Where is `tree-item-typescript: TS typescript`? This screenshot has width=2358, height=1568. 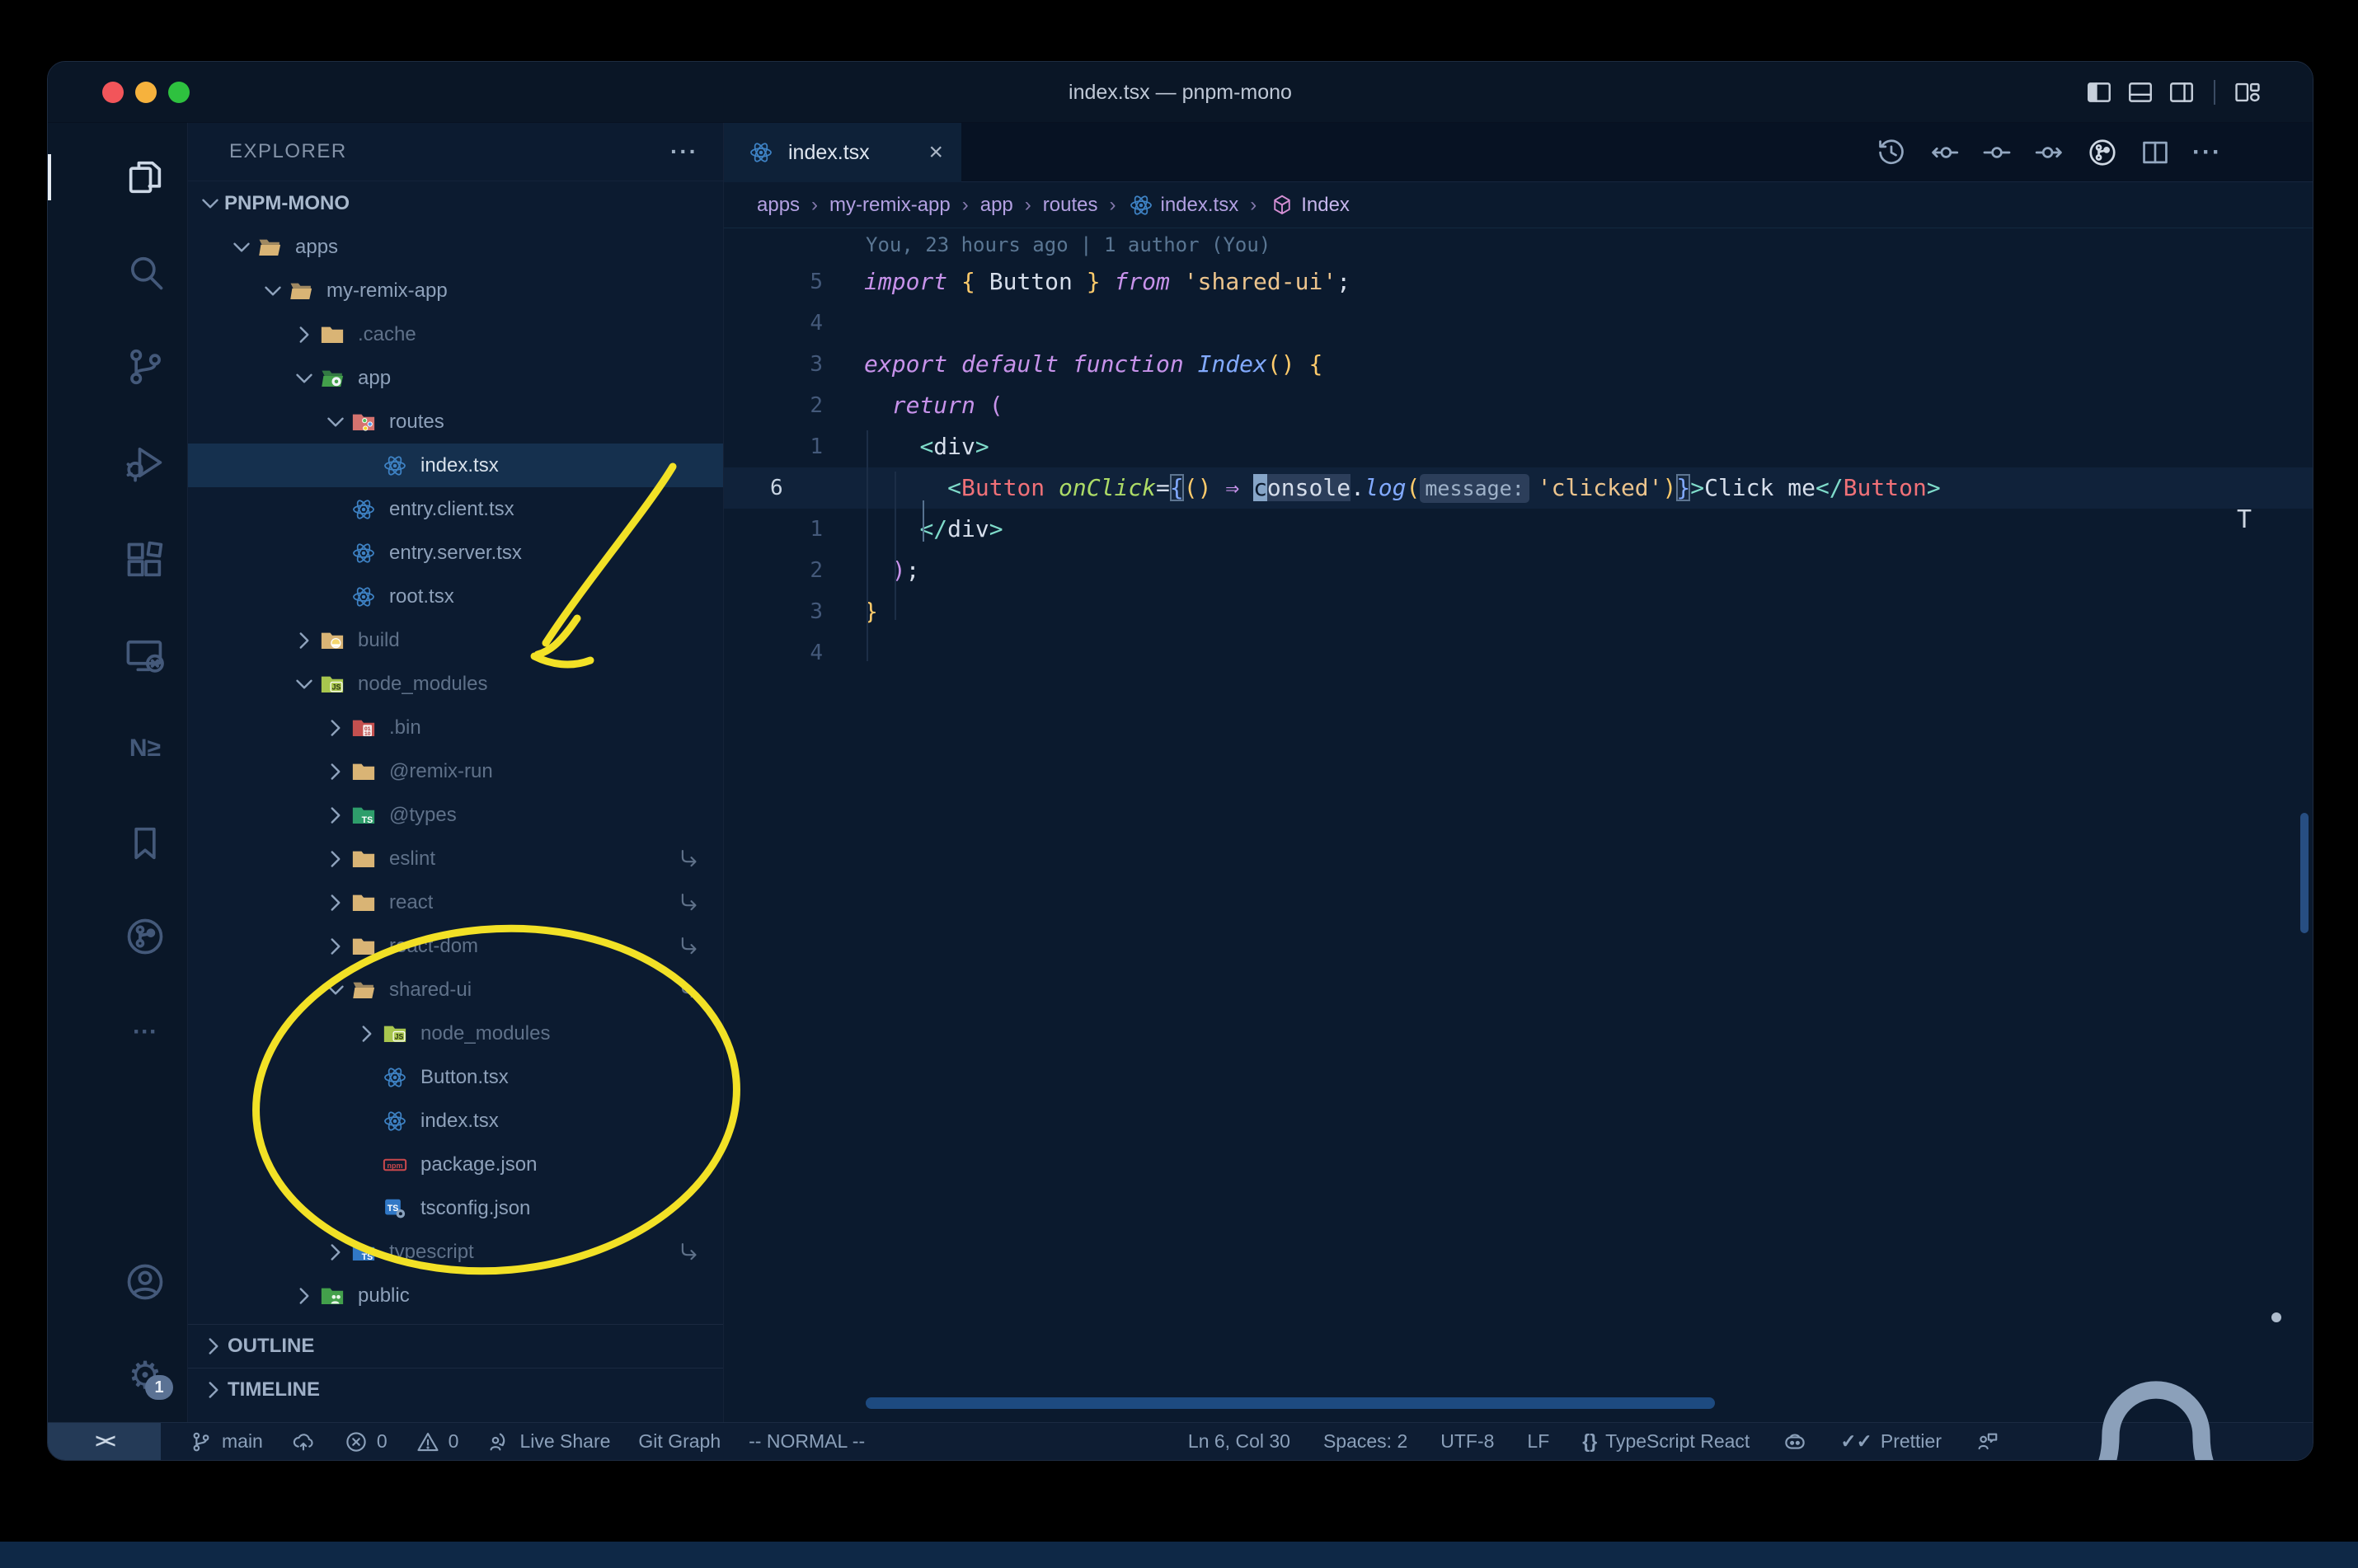
tree-item-typescript: TS typescript is located at coordinates (456, 1252).